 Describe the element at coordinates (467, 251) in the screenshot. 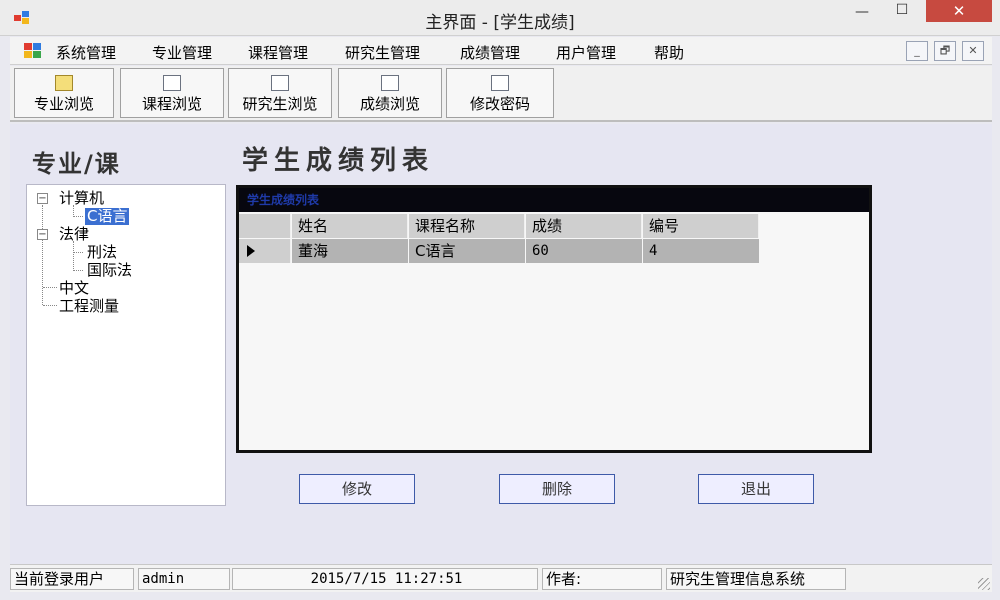

I see `cell-course: C语言` at that location.